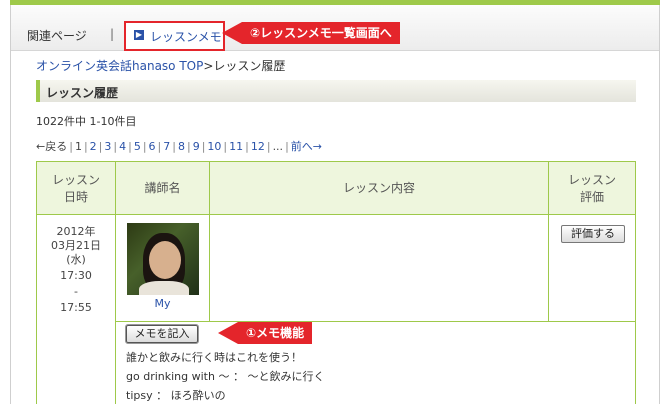  What do you see at coordinates (93, 146) in the screenshot?
I see `page-link-2: 2` at bounding box center [93, 146].